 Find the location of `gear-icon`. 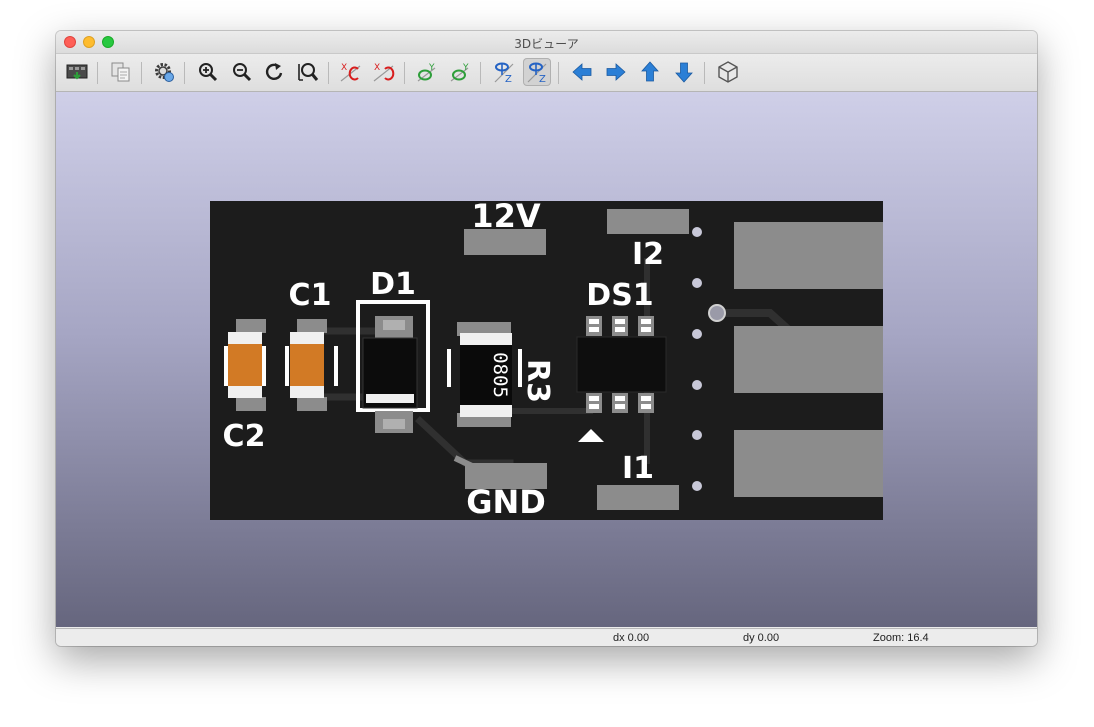

gear-icon is located at coordinates (164, 72).